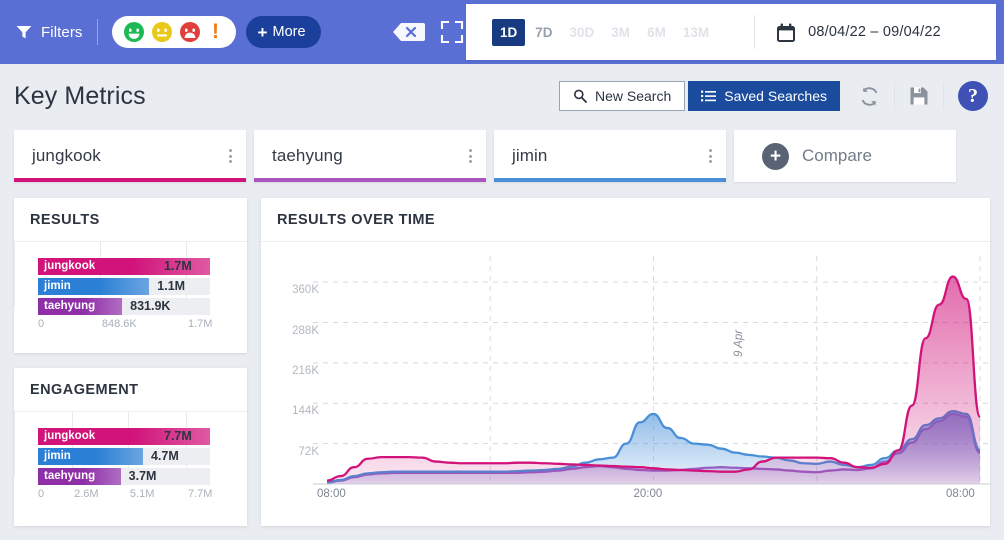 The image size is (1004, 540). What do you see at coordinates (65, 219) in the screenshot?
I see `results-panel-title: RESULTS` at bounding box center [65, 219].